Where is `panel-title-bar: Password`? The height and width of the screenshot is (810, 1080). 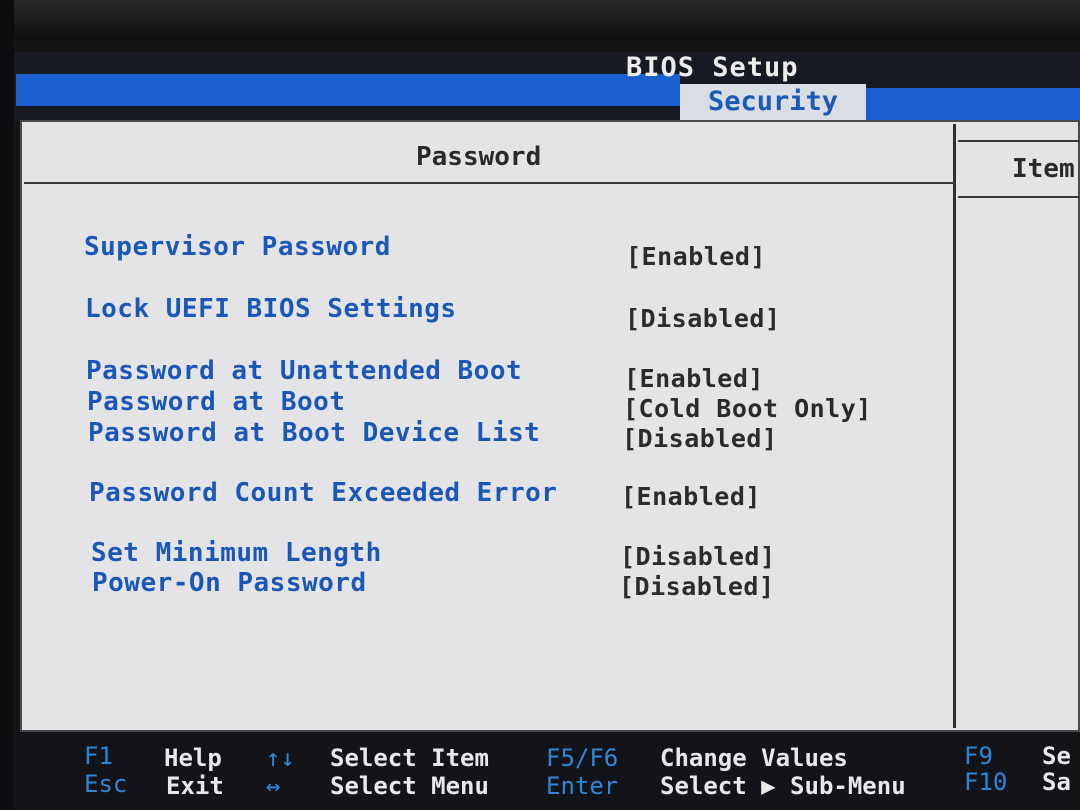
panel-title-bar: Password is located at coordinates (490, 154).